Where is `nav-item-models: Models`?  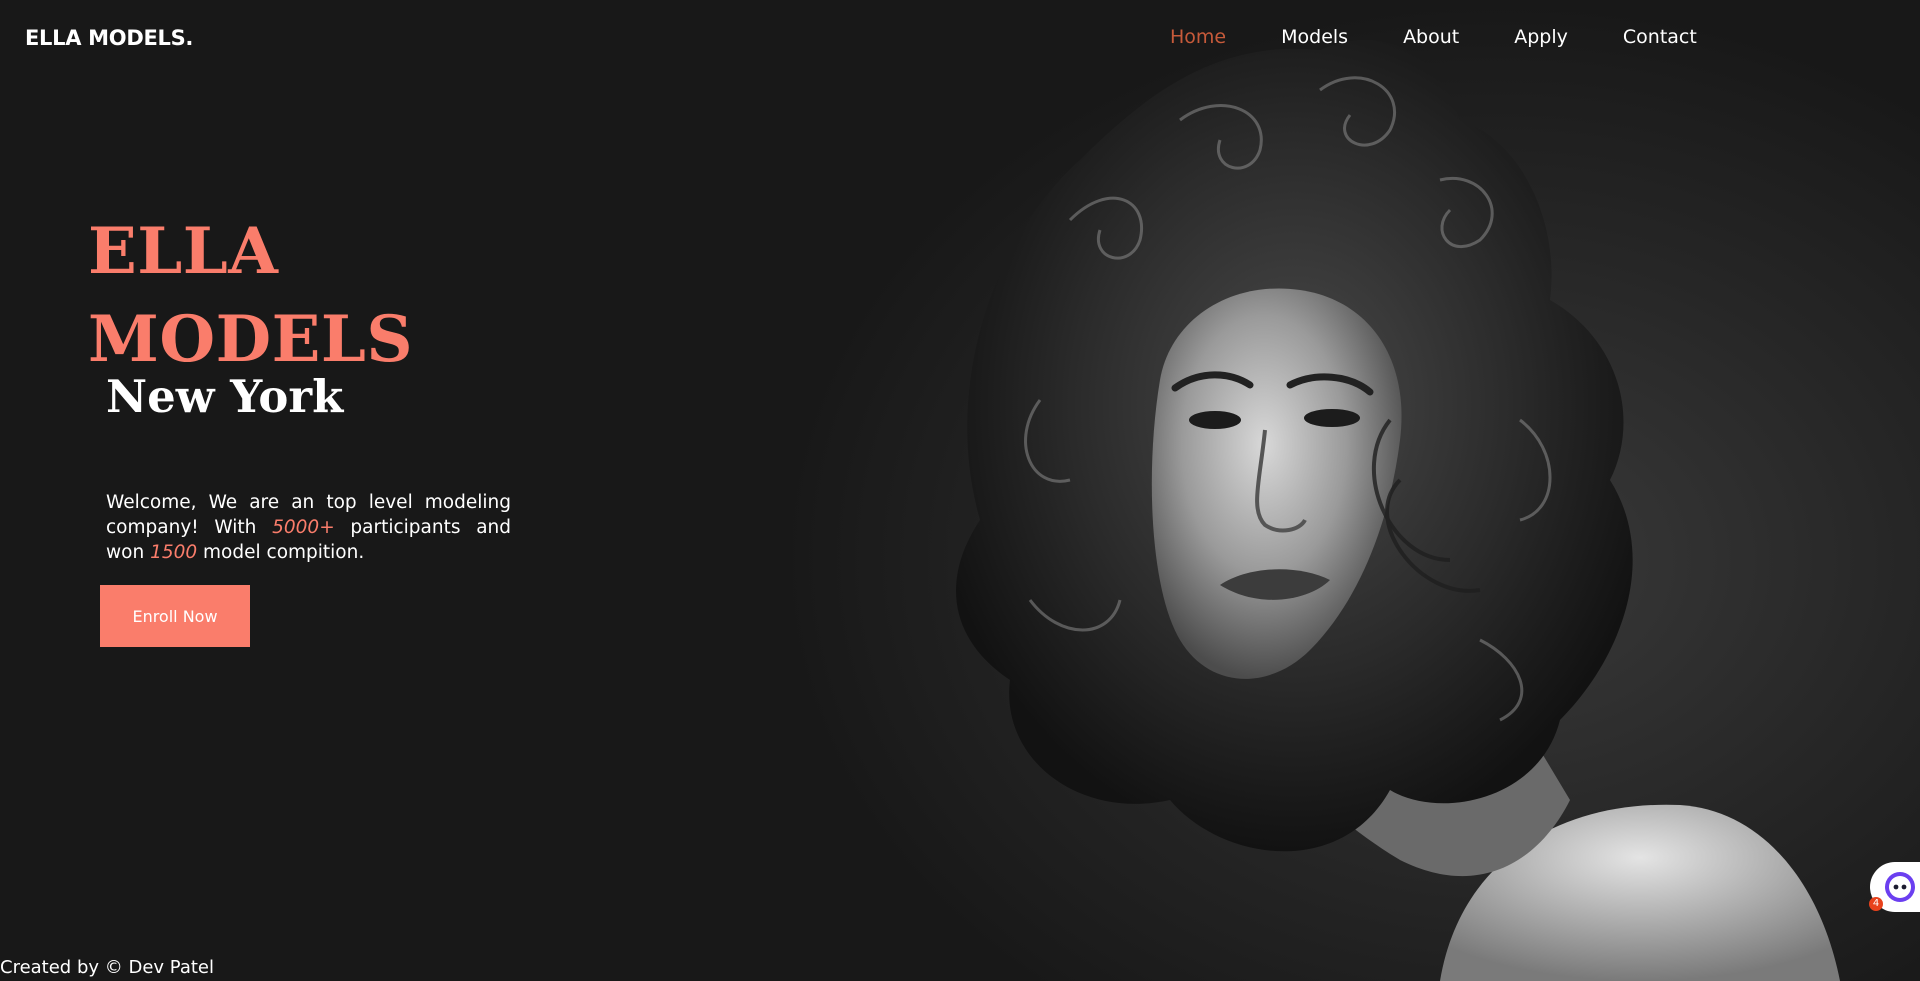
nav-item-models: Models is located at coordinates (1314, 37).